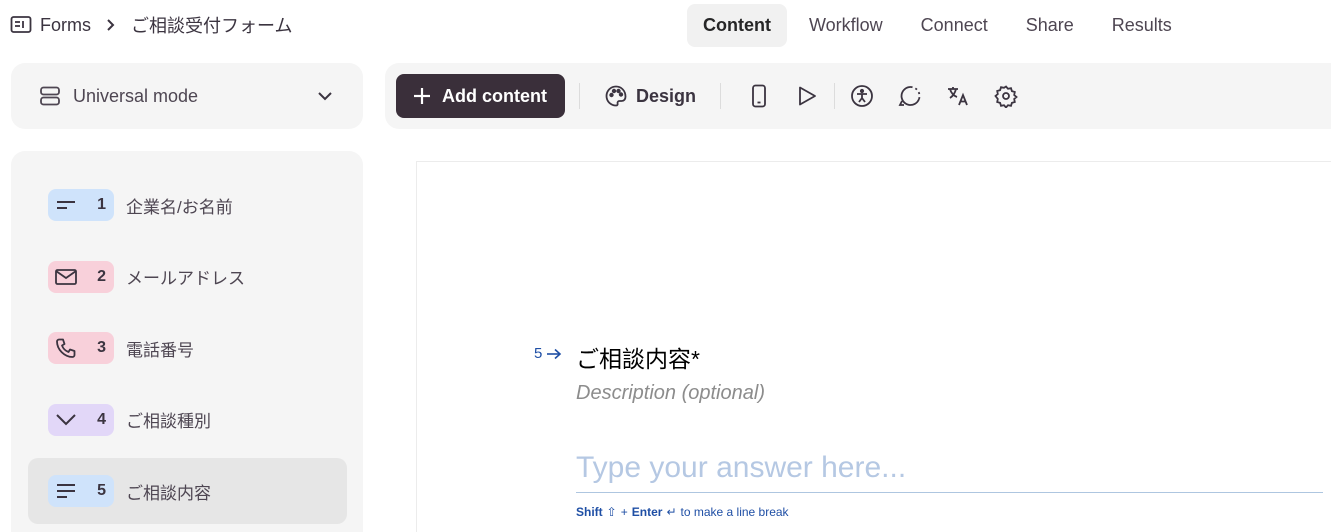 The height and width of the screenshot is (532, 1331). I want to click on breadcrumb-forms-link: Forms, so click(65, 25).